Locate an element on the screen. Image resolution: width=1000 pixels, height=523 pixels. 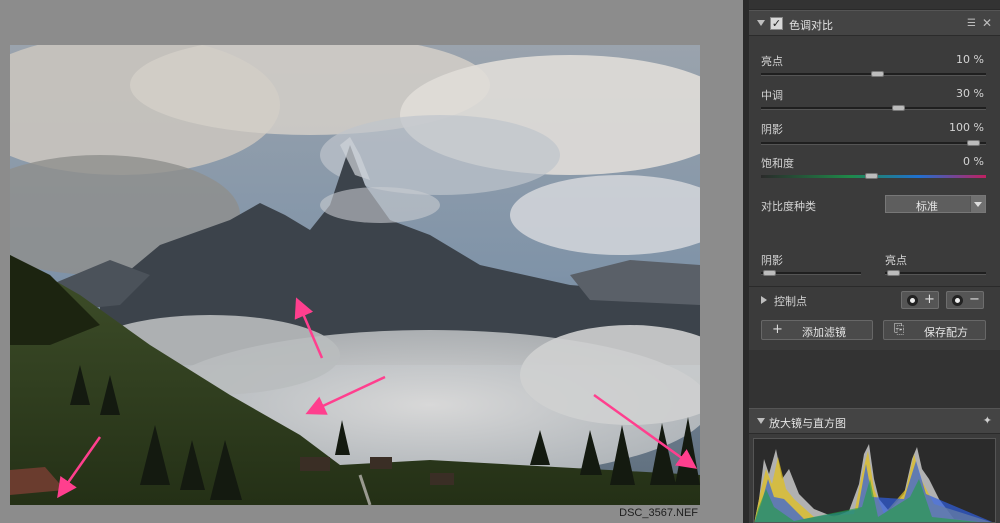
histogram-display is located at coordinates (874, 480).